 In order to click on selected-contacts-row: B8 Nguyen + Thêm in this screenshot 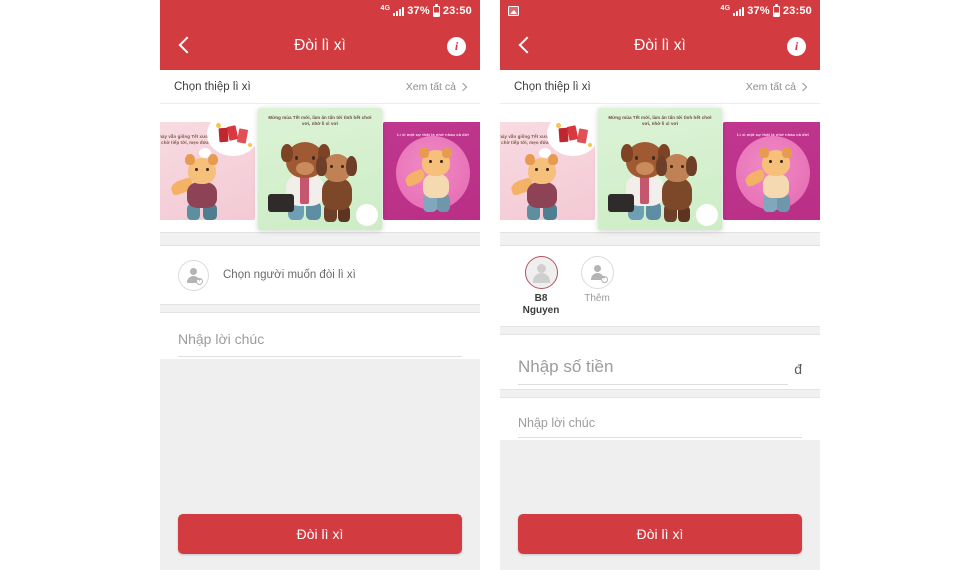, I will do `click(660, 286)`.